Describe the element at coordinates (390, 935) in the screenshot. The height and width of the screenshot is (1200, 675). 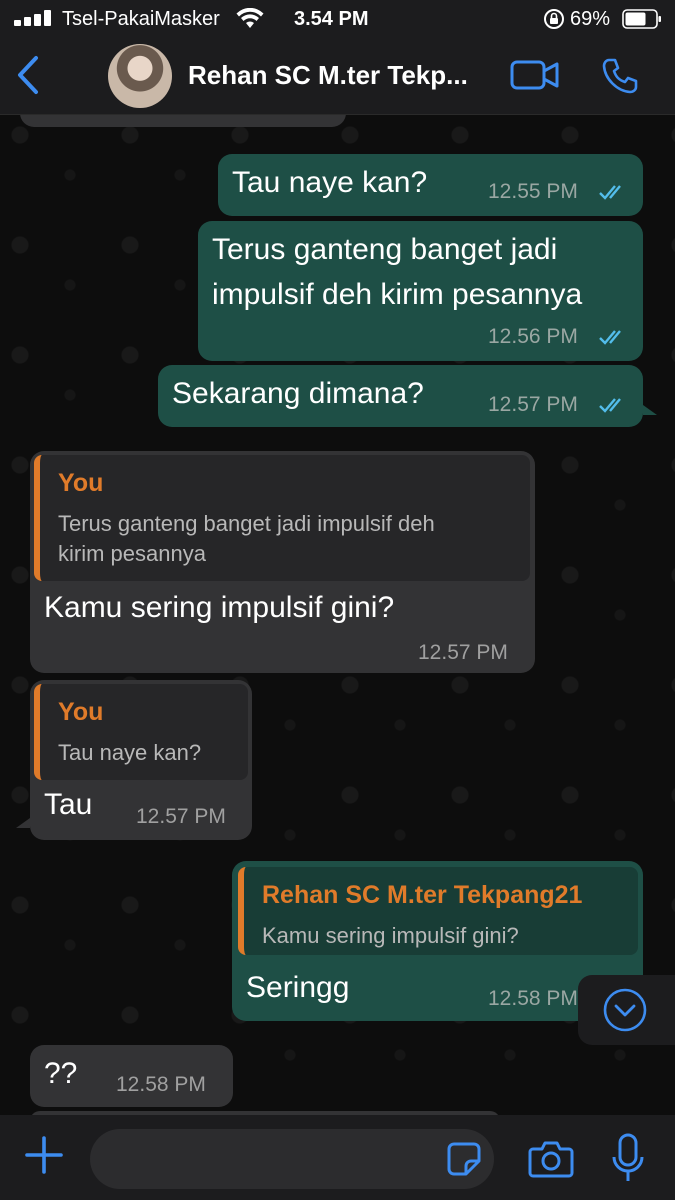
I see `quote-text: Kamu sering impulsif gini?` at that location.